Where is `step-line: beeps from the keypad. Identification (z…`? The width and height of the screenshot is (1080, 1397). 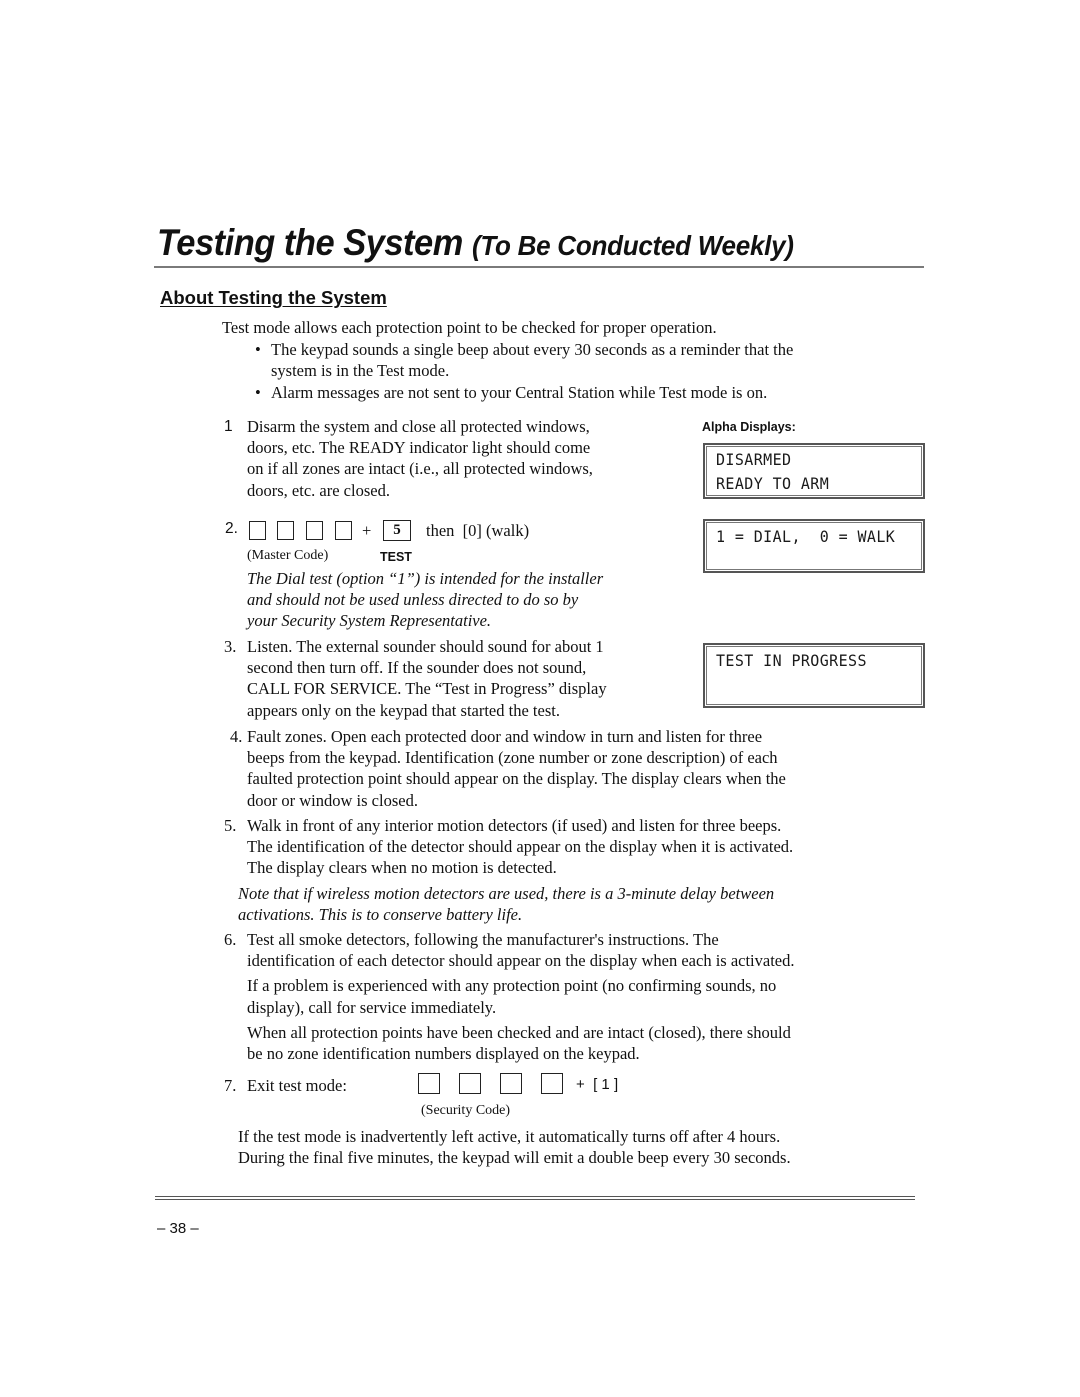 step-line: beeps from the keypad. Identification (z… is located at coordinates (512, 758).